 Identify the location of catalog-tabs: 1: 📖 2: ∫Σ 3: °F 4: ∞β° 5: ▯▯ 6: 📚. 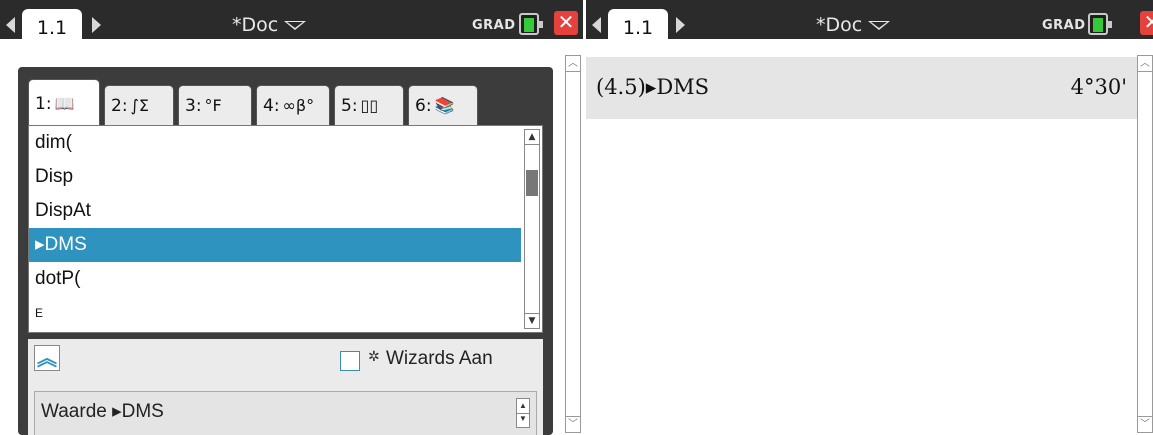
(285, 102).